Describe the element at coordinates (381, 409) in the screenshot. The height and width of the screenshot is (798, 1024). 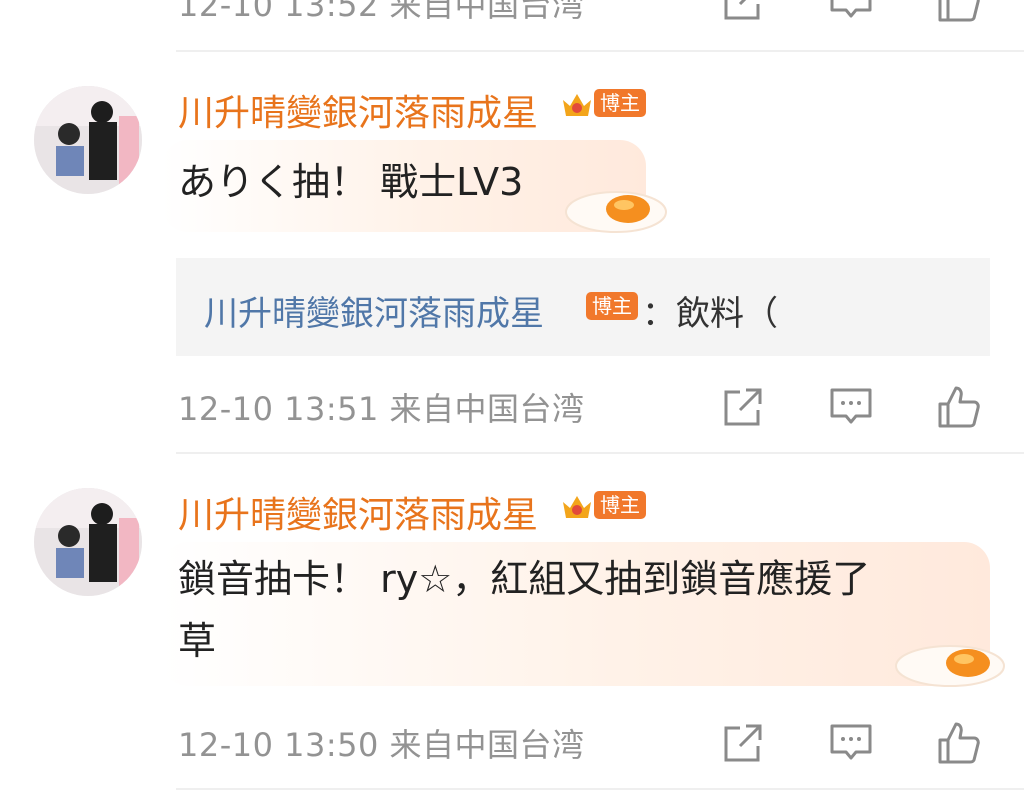
I see `comment-timestamp: 12-10 13:51 来自中国台湾` at that location.